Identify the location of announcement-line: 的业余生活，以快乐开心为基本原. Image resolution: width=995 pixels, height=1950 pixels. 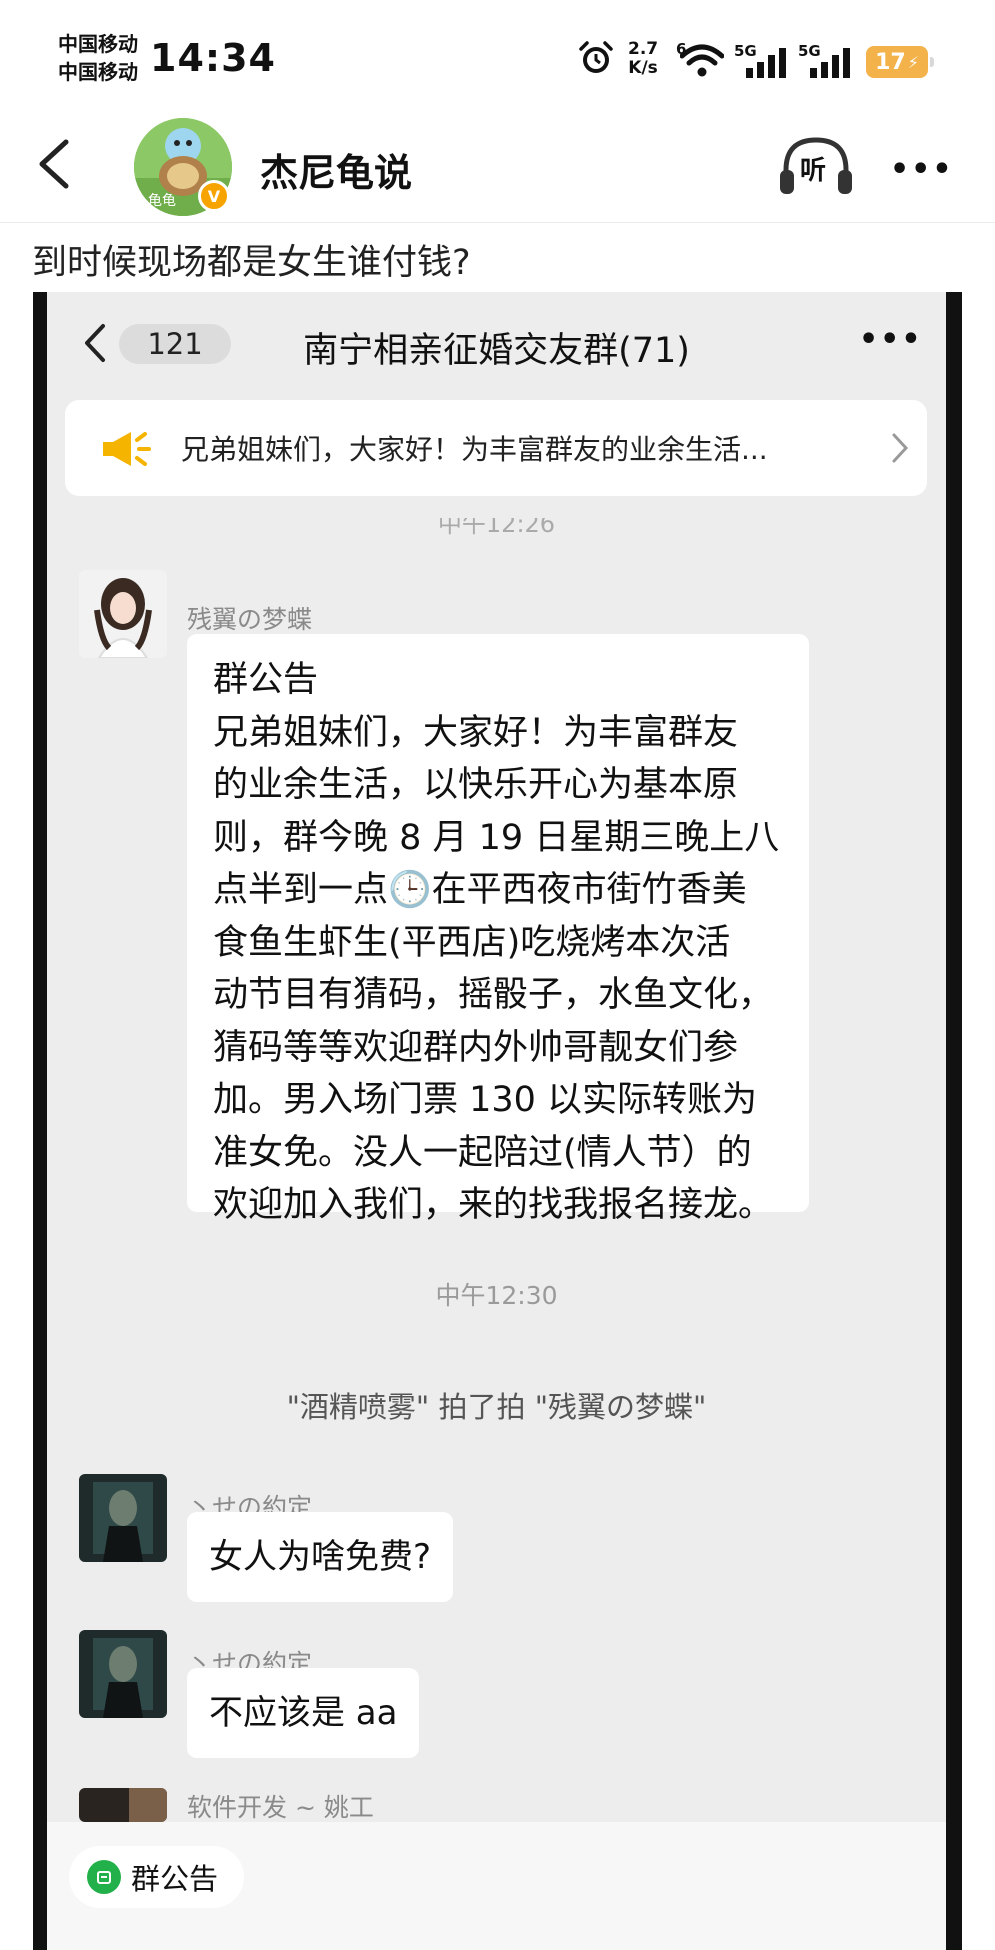
(476, 785).